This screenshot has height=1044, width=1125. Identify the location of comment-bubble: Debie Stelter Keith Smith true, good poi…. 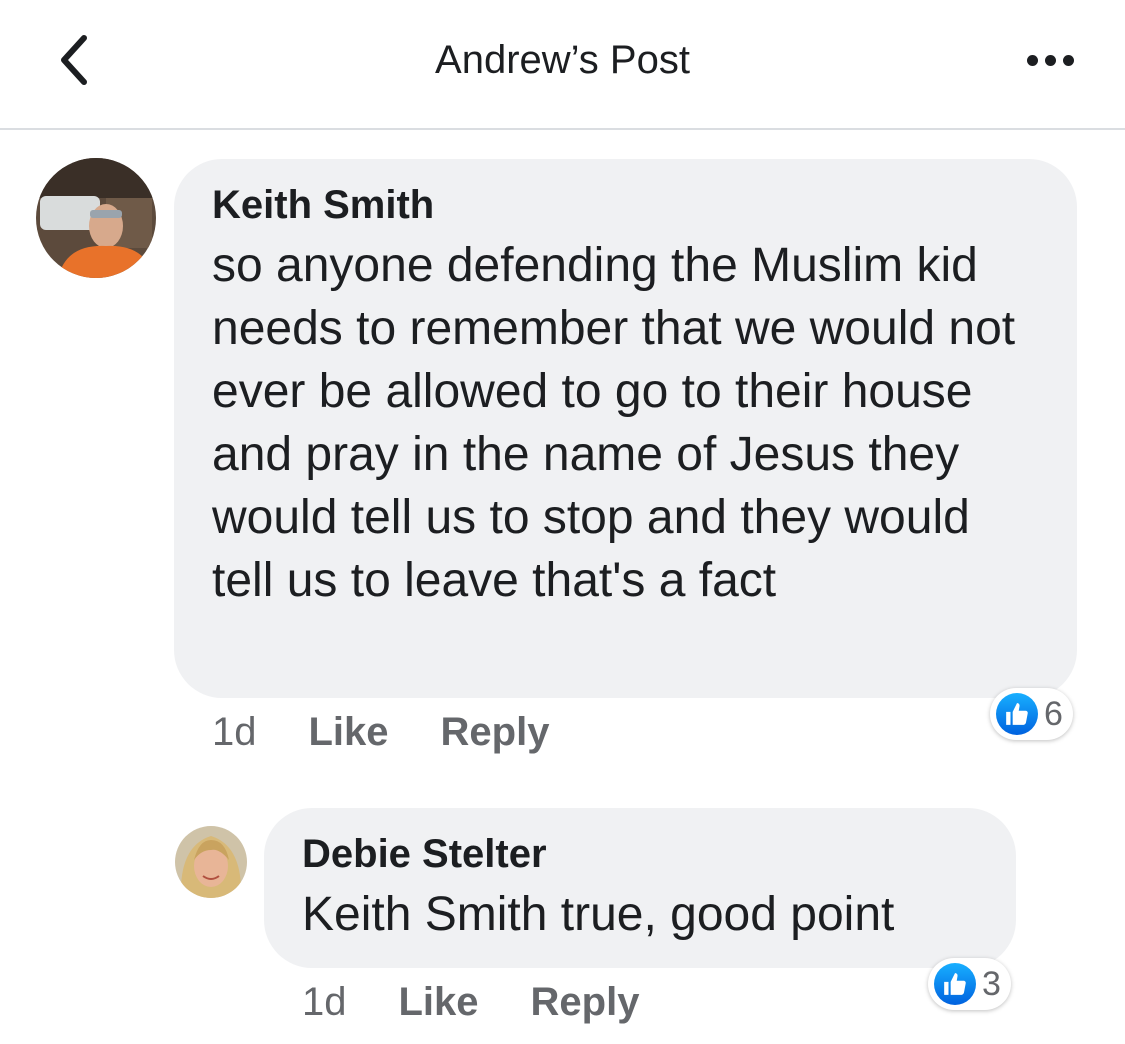
(640, 888).